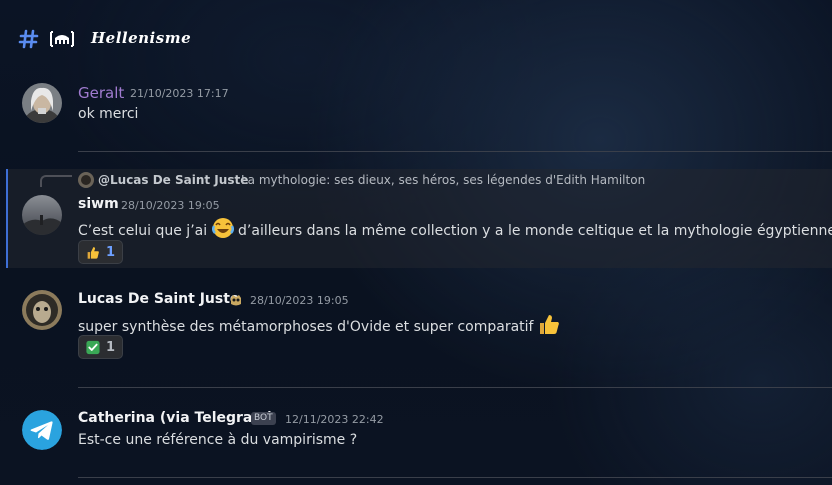  What do you see at coordinates (263, 418) in the screenshot?
I see `bot-tag: BOT` at bounding box center [263, 418].